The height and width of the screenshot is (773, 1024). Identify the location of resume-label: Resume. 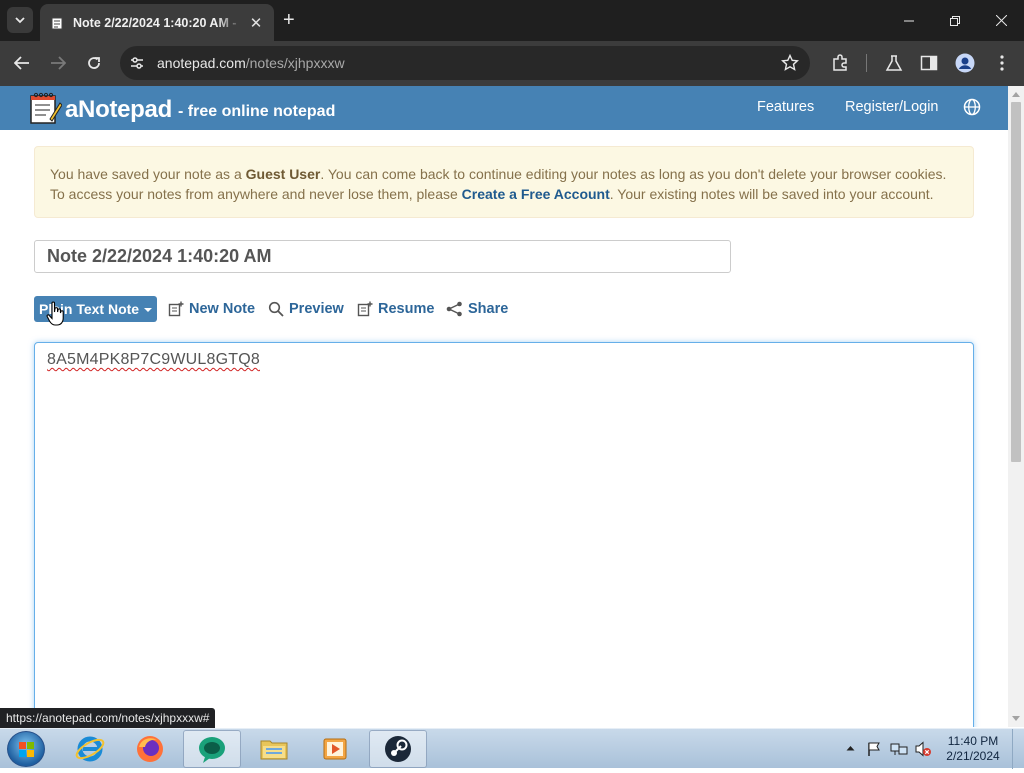
(406, 309).